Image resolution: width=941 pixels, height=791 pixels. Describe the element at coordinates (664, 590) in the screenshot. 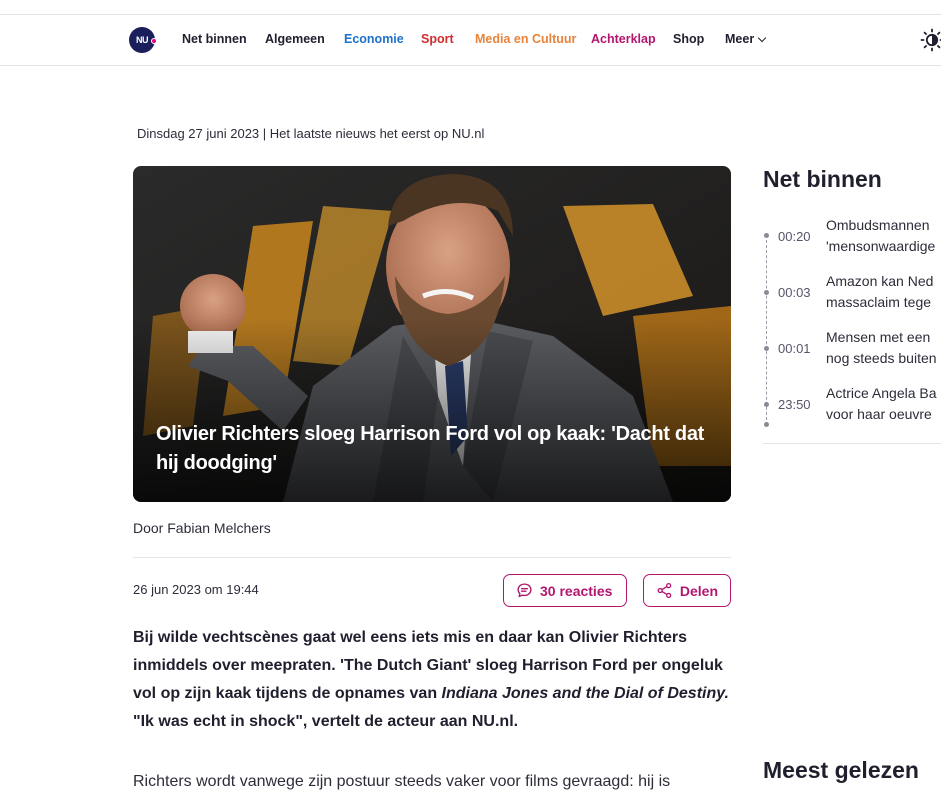

I see `share-icon` at that location.